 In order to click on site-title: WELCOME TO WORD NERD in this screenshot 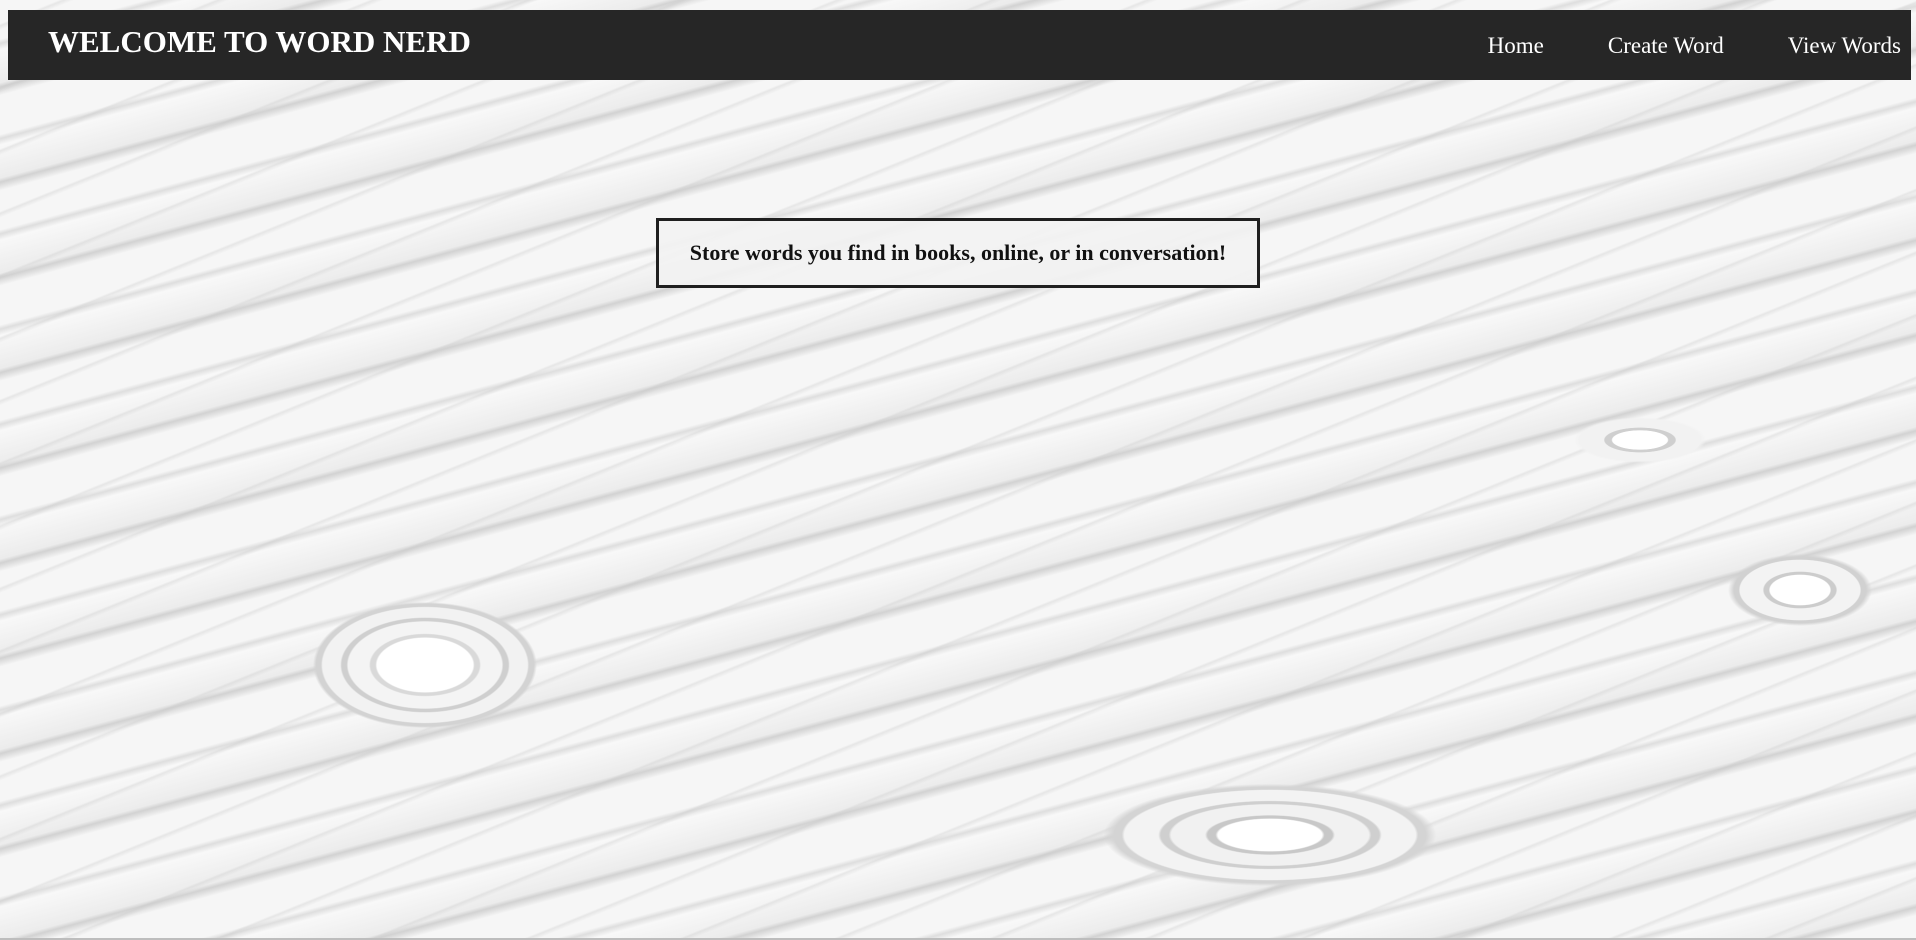, I will do `click(259, 41)`.